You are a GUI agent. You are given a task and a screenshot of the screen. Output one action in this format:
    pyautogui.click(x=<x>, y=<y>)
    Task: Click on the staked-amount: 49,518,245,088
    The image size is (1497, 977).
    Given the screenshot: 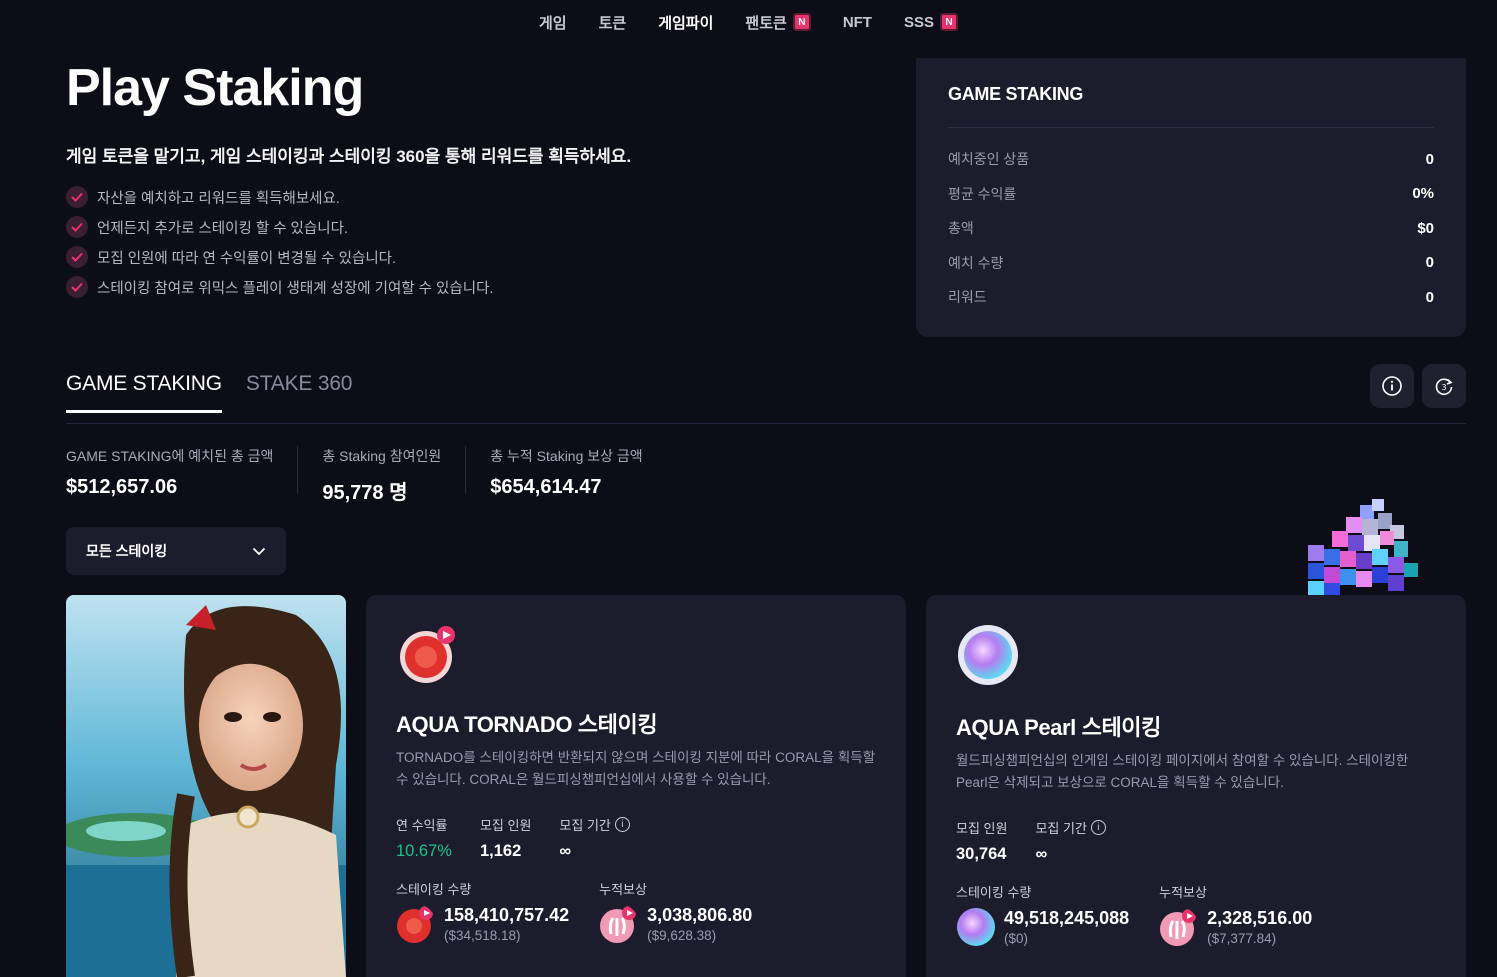 What is the action you would take?
    pyautogui.click(x=1067, y=918)
    